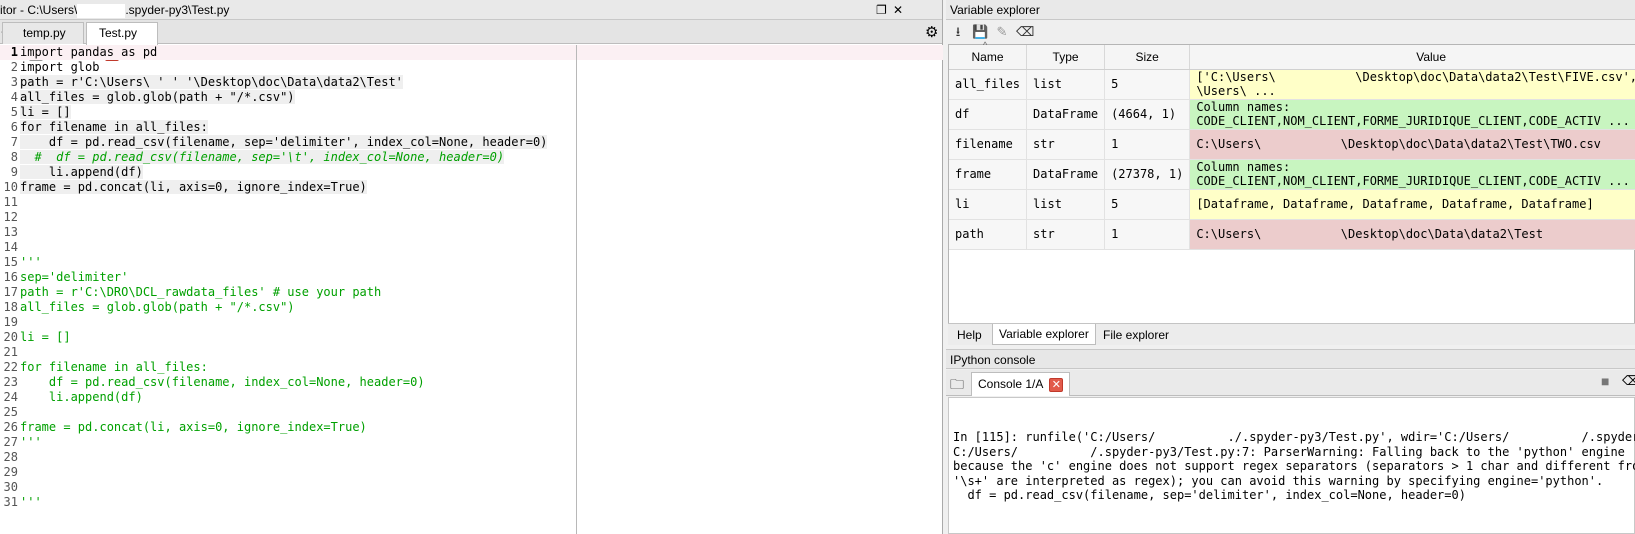 Image resolution: width=1635 pixels, height=534 pixels. What do you see at coordinates (988, 144) in the screenshot?
I see `cell-name: filename` at bounding box center [988, 144].